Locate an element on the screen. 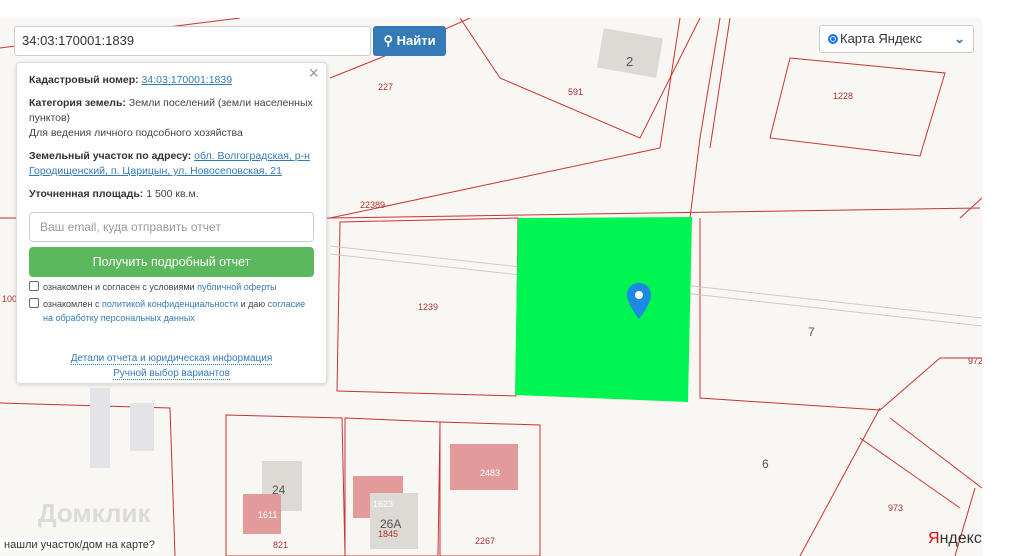 This screenshot has width=1024, height=556. map-label: 821 is located at coordinates (280, 545).